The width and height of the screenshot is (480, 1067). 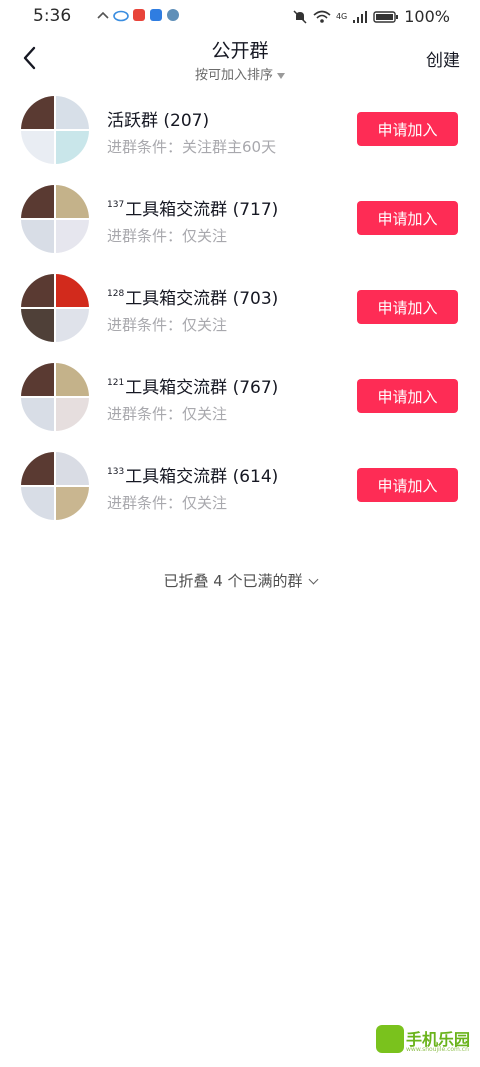 I want to click on join-condition: 进群条件：关注群主60天, so click(x=192, y=147).